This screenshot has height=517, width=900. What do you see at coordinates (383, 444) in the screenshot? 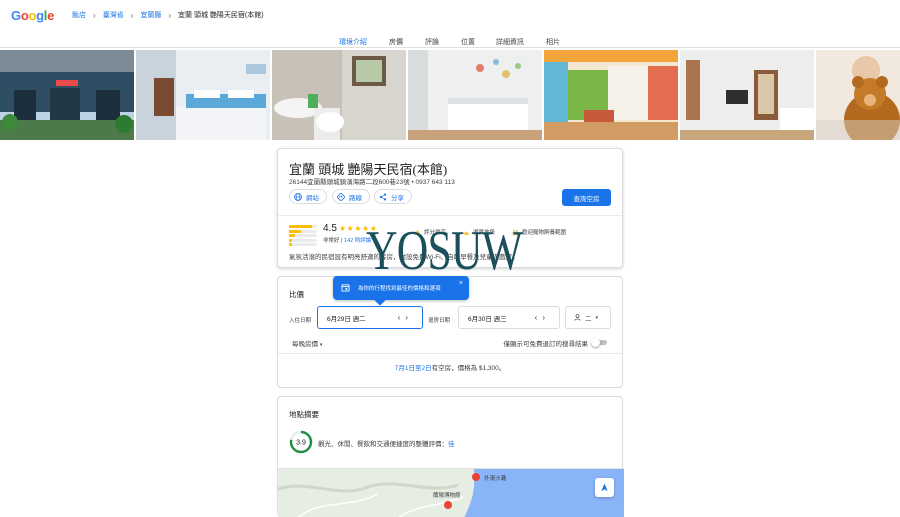
I see `score-desc: 觀光、休閒、餐飲和交通便捷度的整體評價：` at bounding box center [383, 444].